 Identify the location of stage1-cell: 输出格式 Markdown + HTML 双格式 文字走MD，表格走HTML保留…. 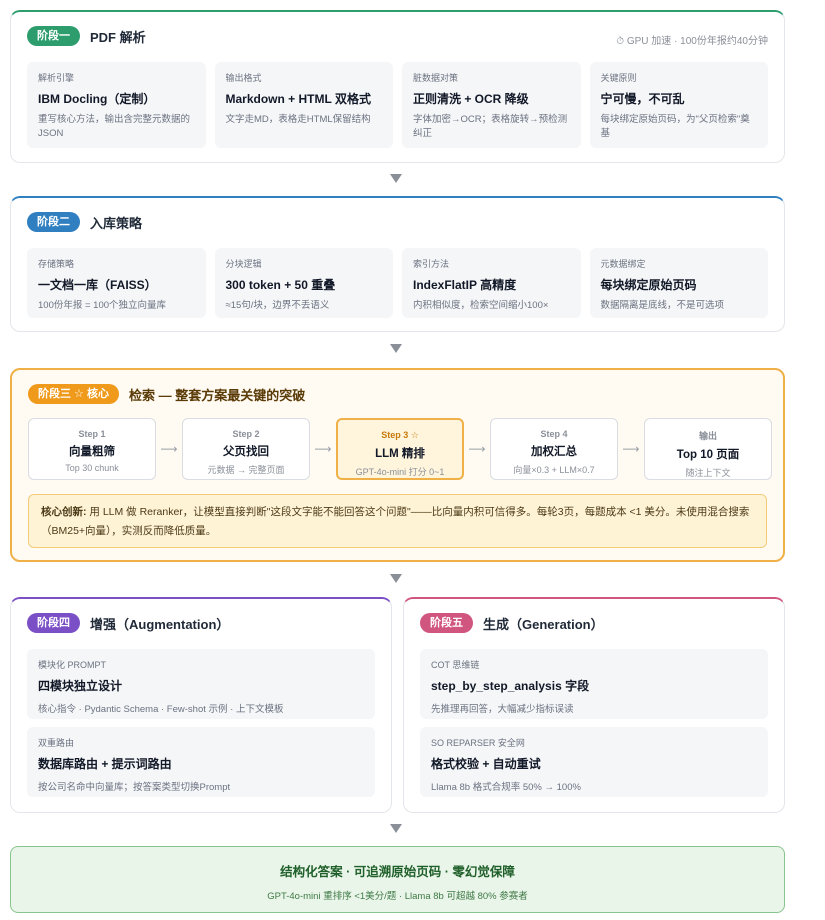
(303, 105).